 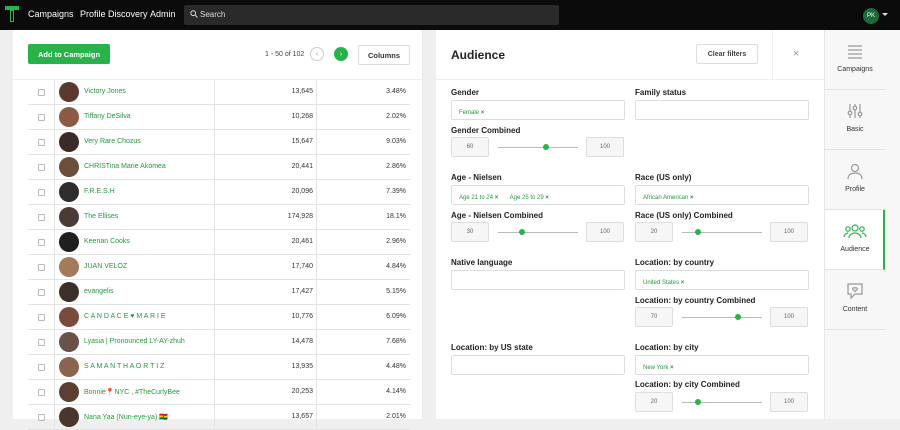 What do you see at coordinates (722, 232) in the screenshot?
I see `race-combined-slider` at bounding box center [722, 232].